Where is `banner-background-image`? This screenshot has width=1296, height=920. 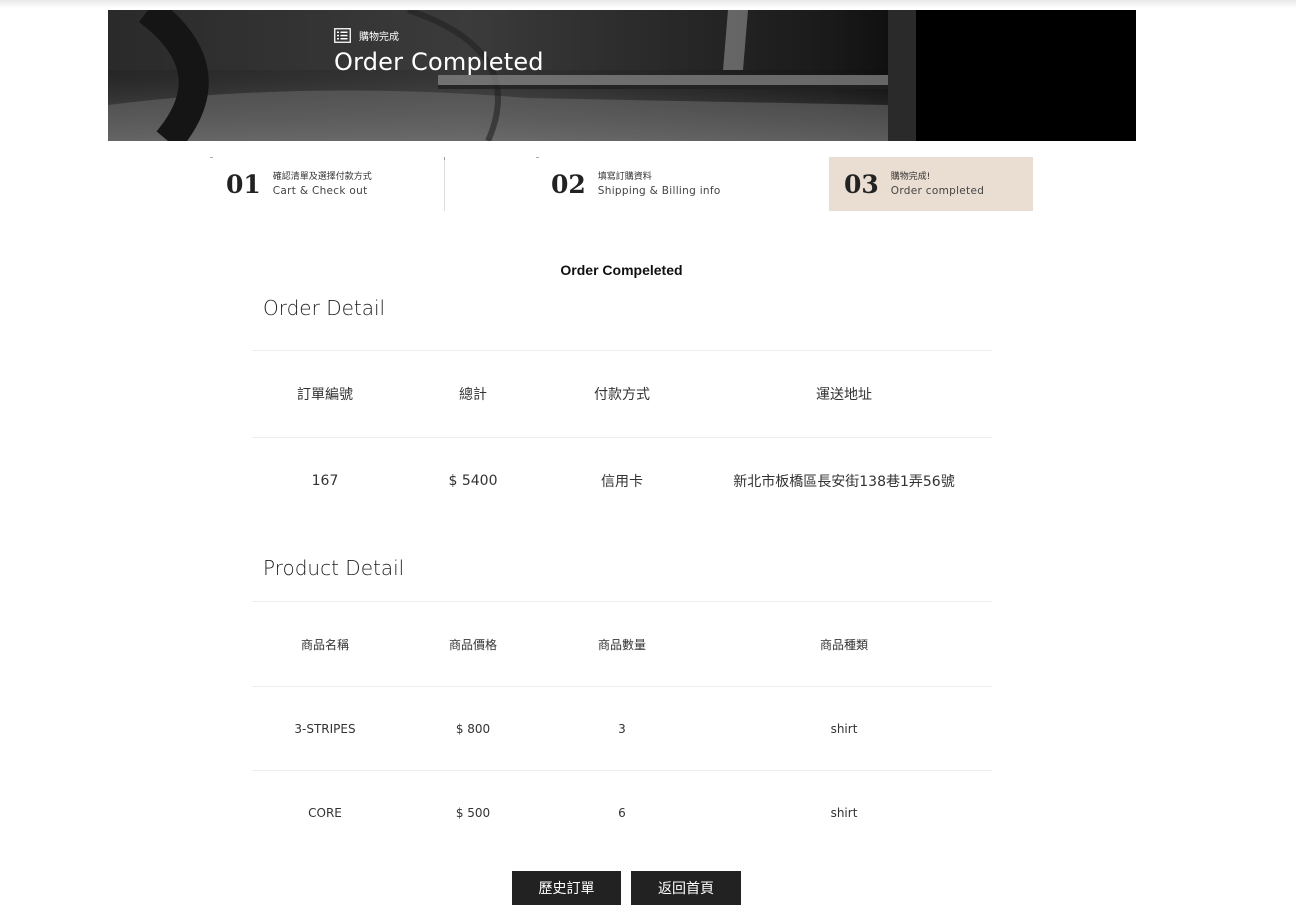 banner-background-image is located at coordinates (622, 75).